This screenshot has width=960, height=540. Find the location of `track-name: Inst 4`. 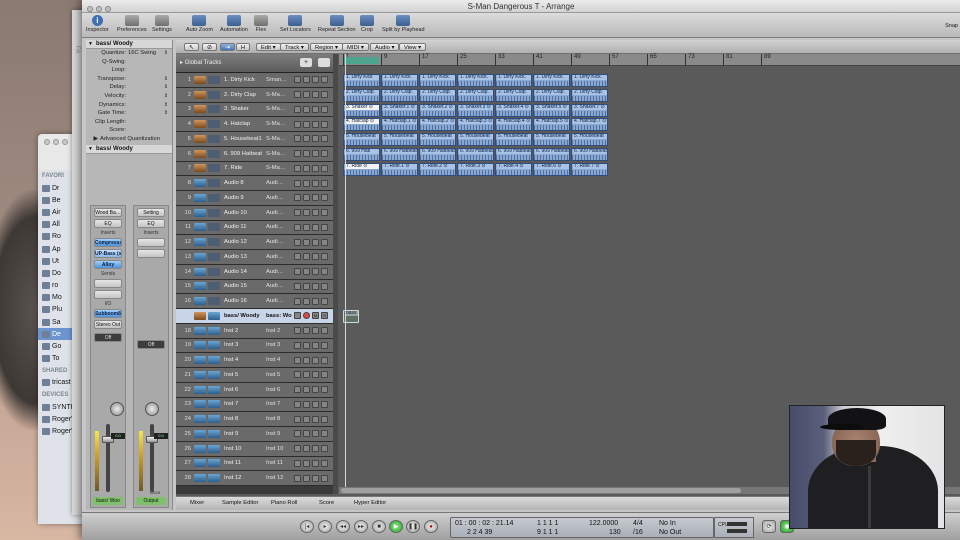

track-name: Inst 4 is located at coordinates (243, 360).